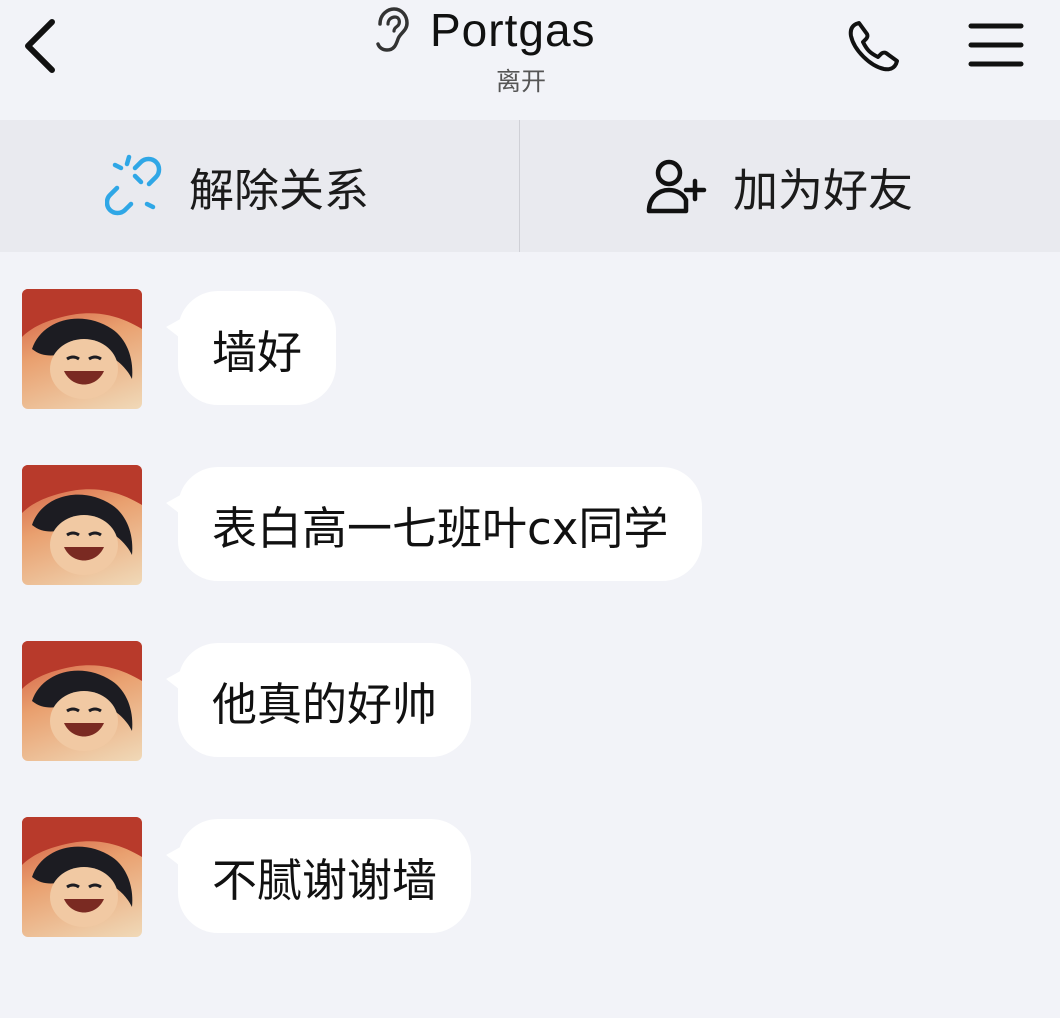 This screenshot has height=1018, width=1060. I want to click on add-friend-button: 加为好友, so click(779, 186).